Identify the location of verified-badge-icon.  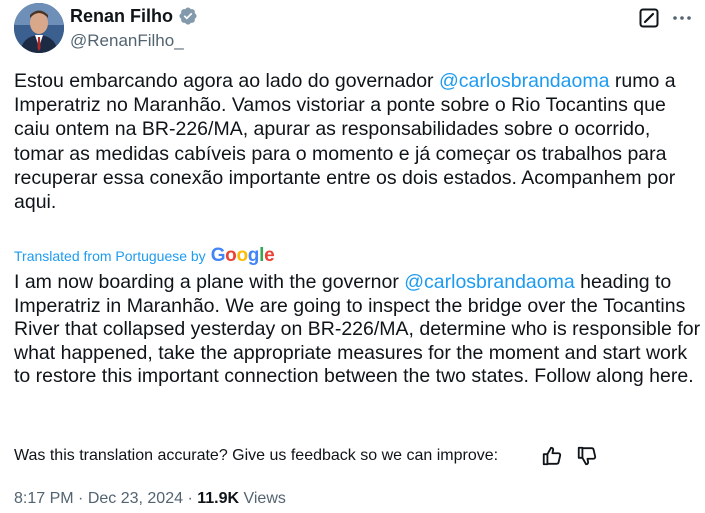
(188, 16).